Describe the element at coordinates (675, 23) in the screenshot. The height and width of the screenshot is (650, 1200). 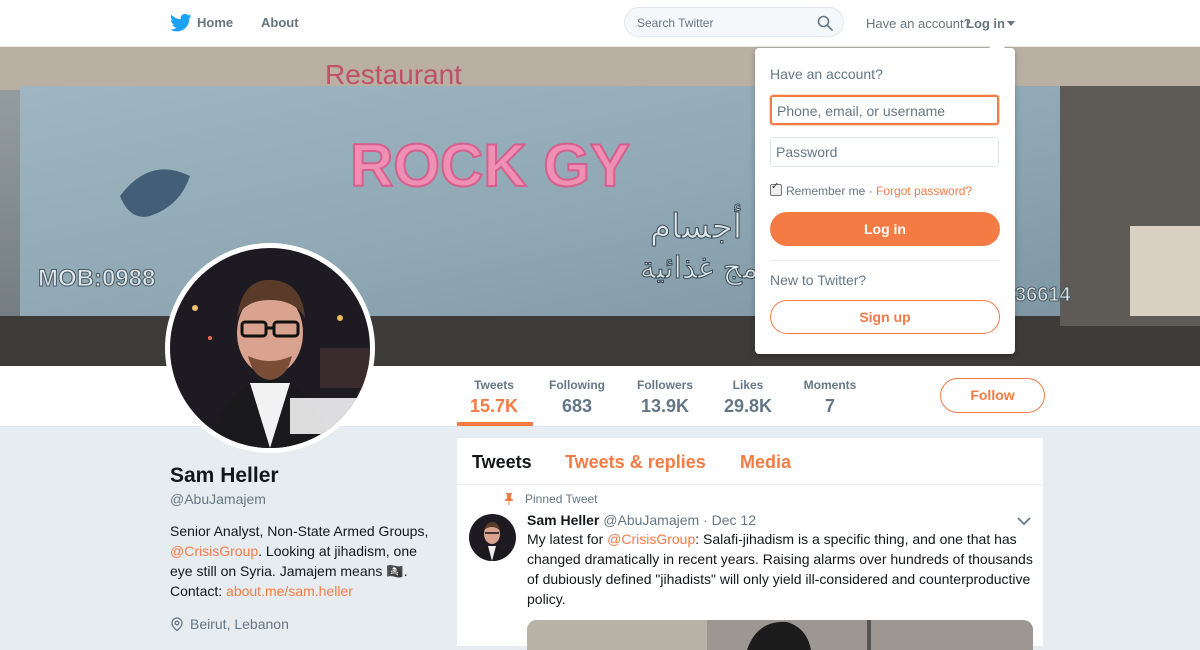
I see `search-input: Search Twitter` at that location.